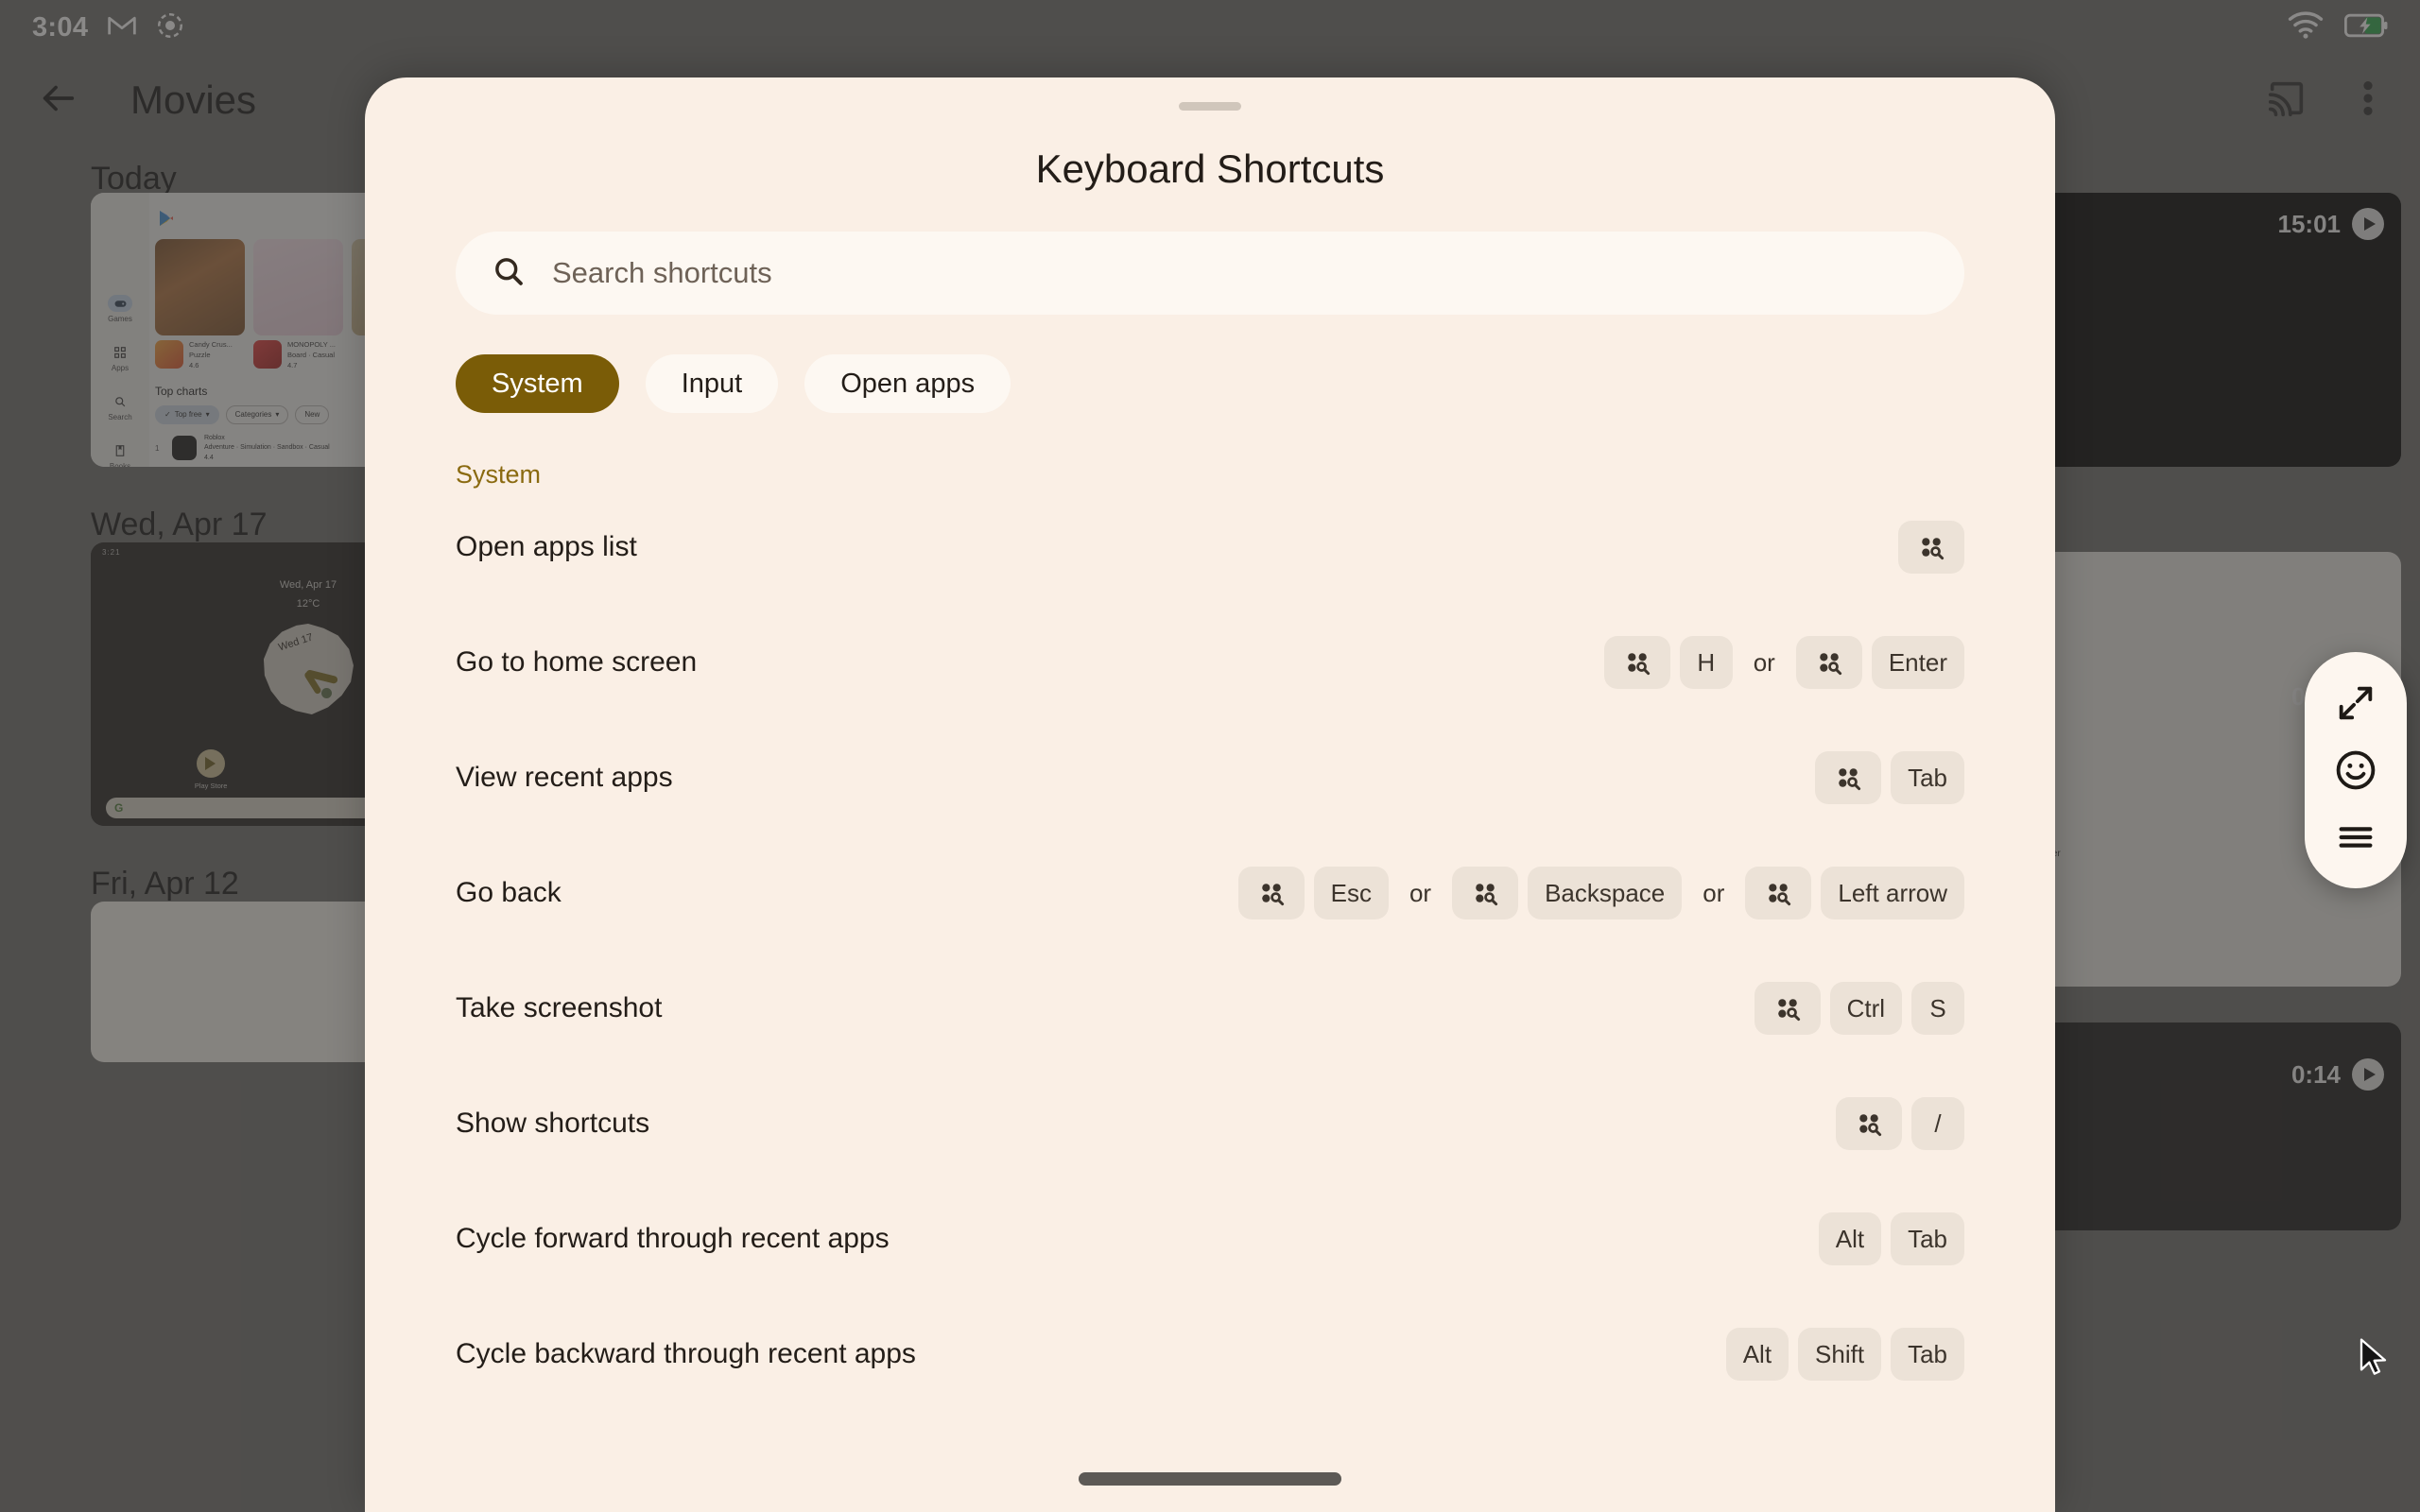 This screenshot has width=2420, height=1512. Describe the element at coordinates (1210, 893) in the screenshot. I see `shortcut-row: Go back Esc or Backspace or Left arrow` at that location.